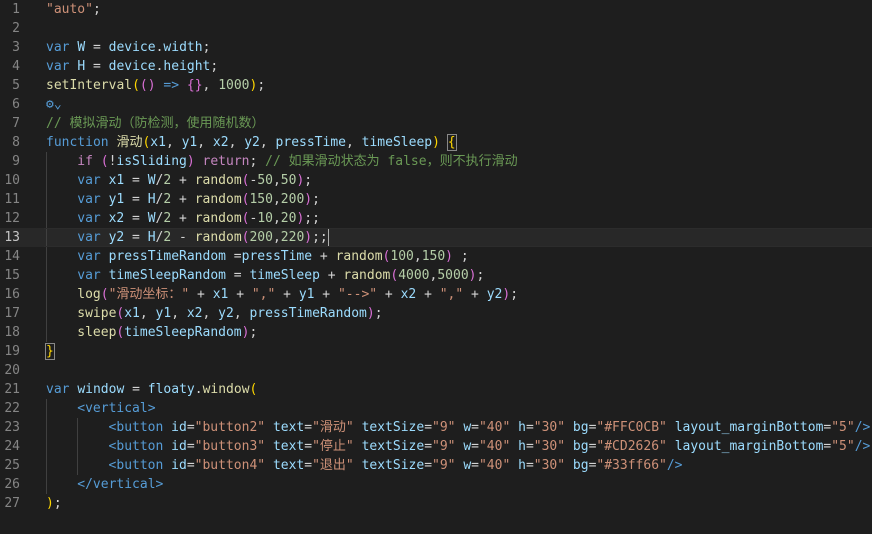 The image size is (872, 534). Describe the element at coordinates (436, 218) in the screenshot. I see `code-line: 12 var x2 = W/2 + random(-10,20);;` at that location.